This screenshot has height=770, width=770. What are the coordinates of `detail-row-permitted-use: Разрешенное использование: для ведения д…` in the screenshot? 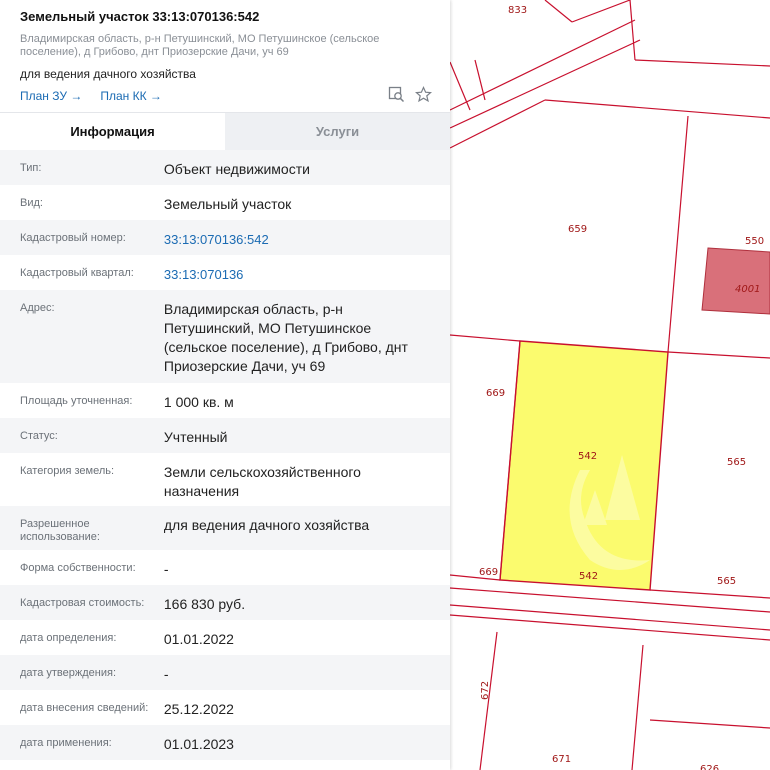 It's located at (225, 528).